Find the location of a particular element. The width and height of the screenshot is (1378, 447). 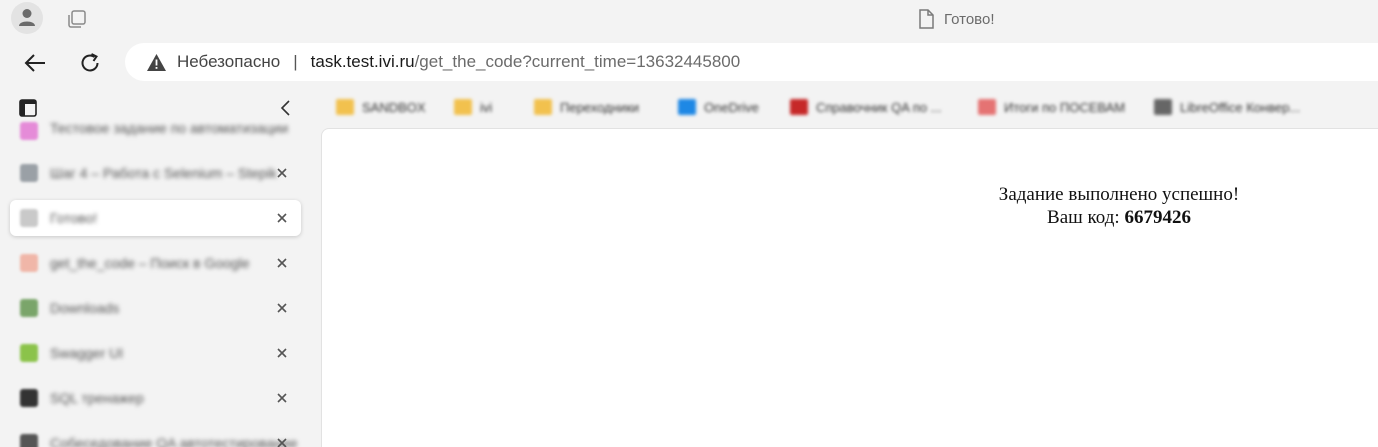

vertical-tab: Собеседование QA автотестирование is located at coordinates (155, 436).